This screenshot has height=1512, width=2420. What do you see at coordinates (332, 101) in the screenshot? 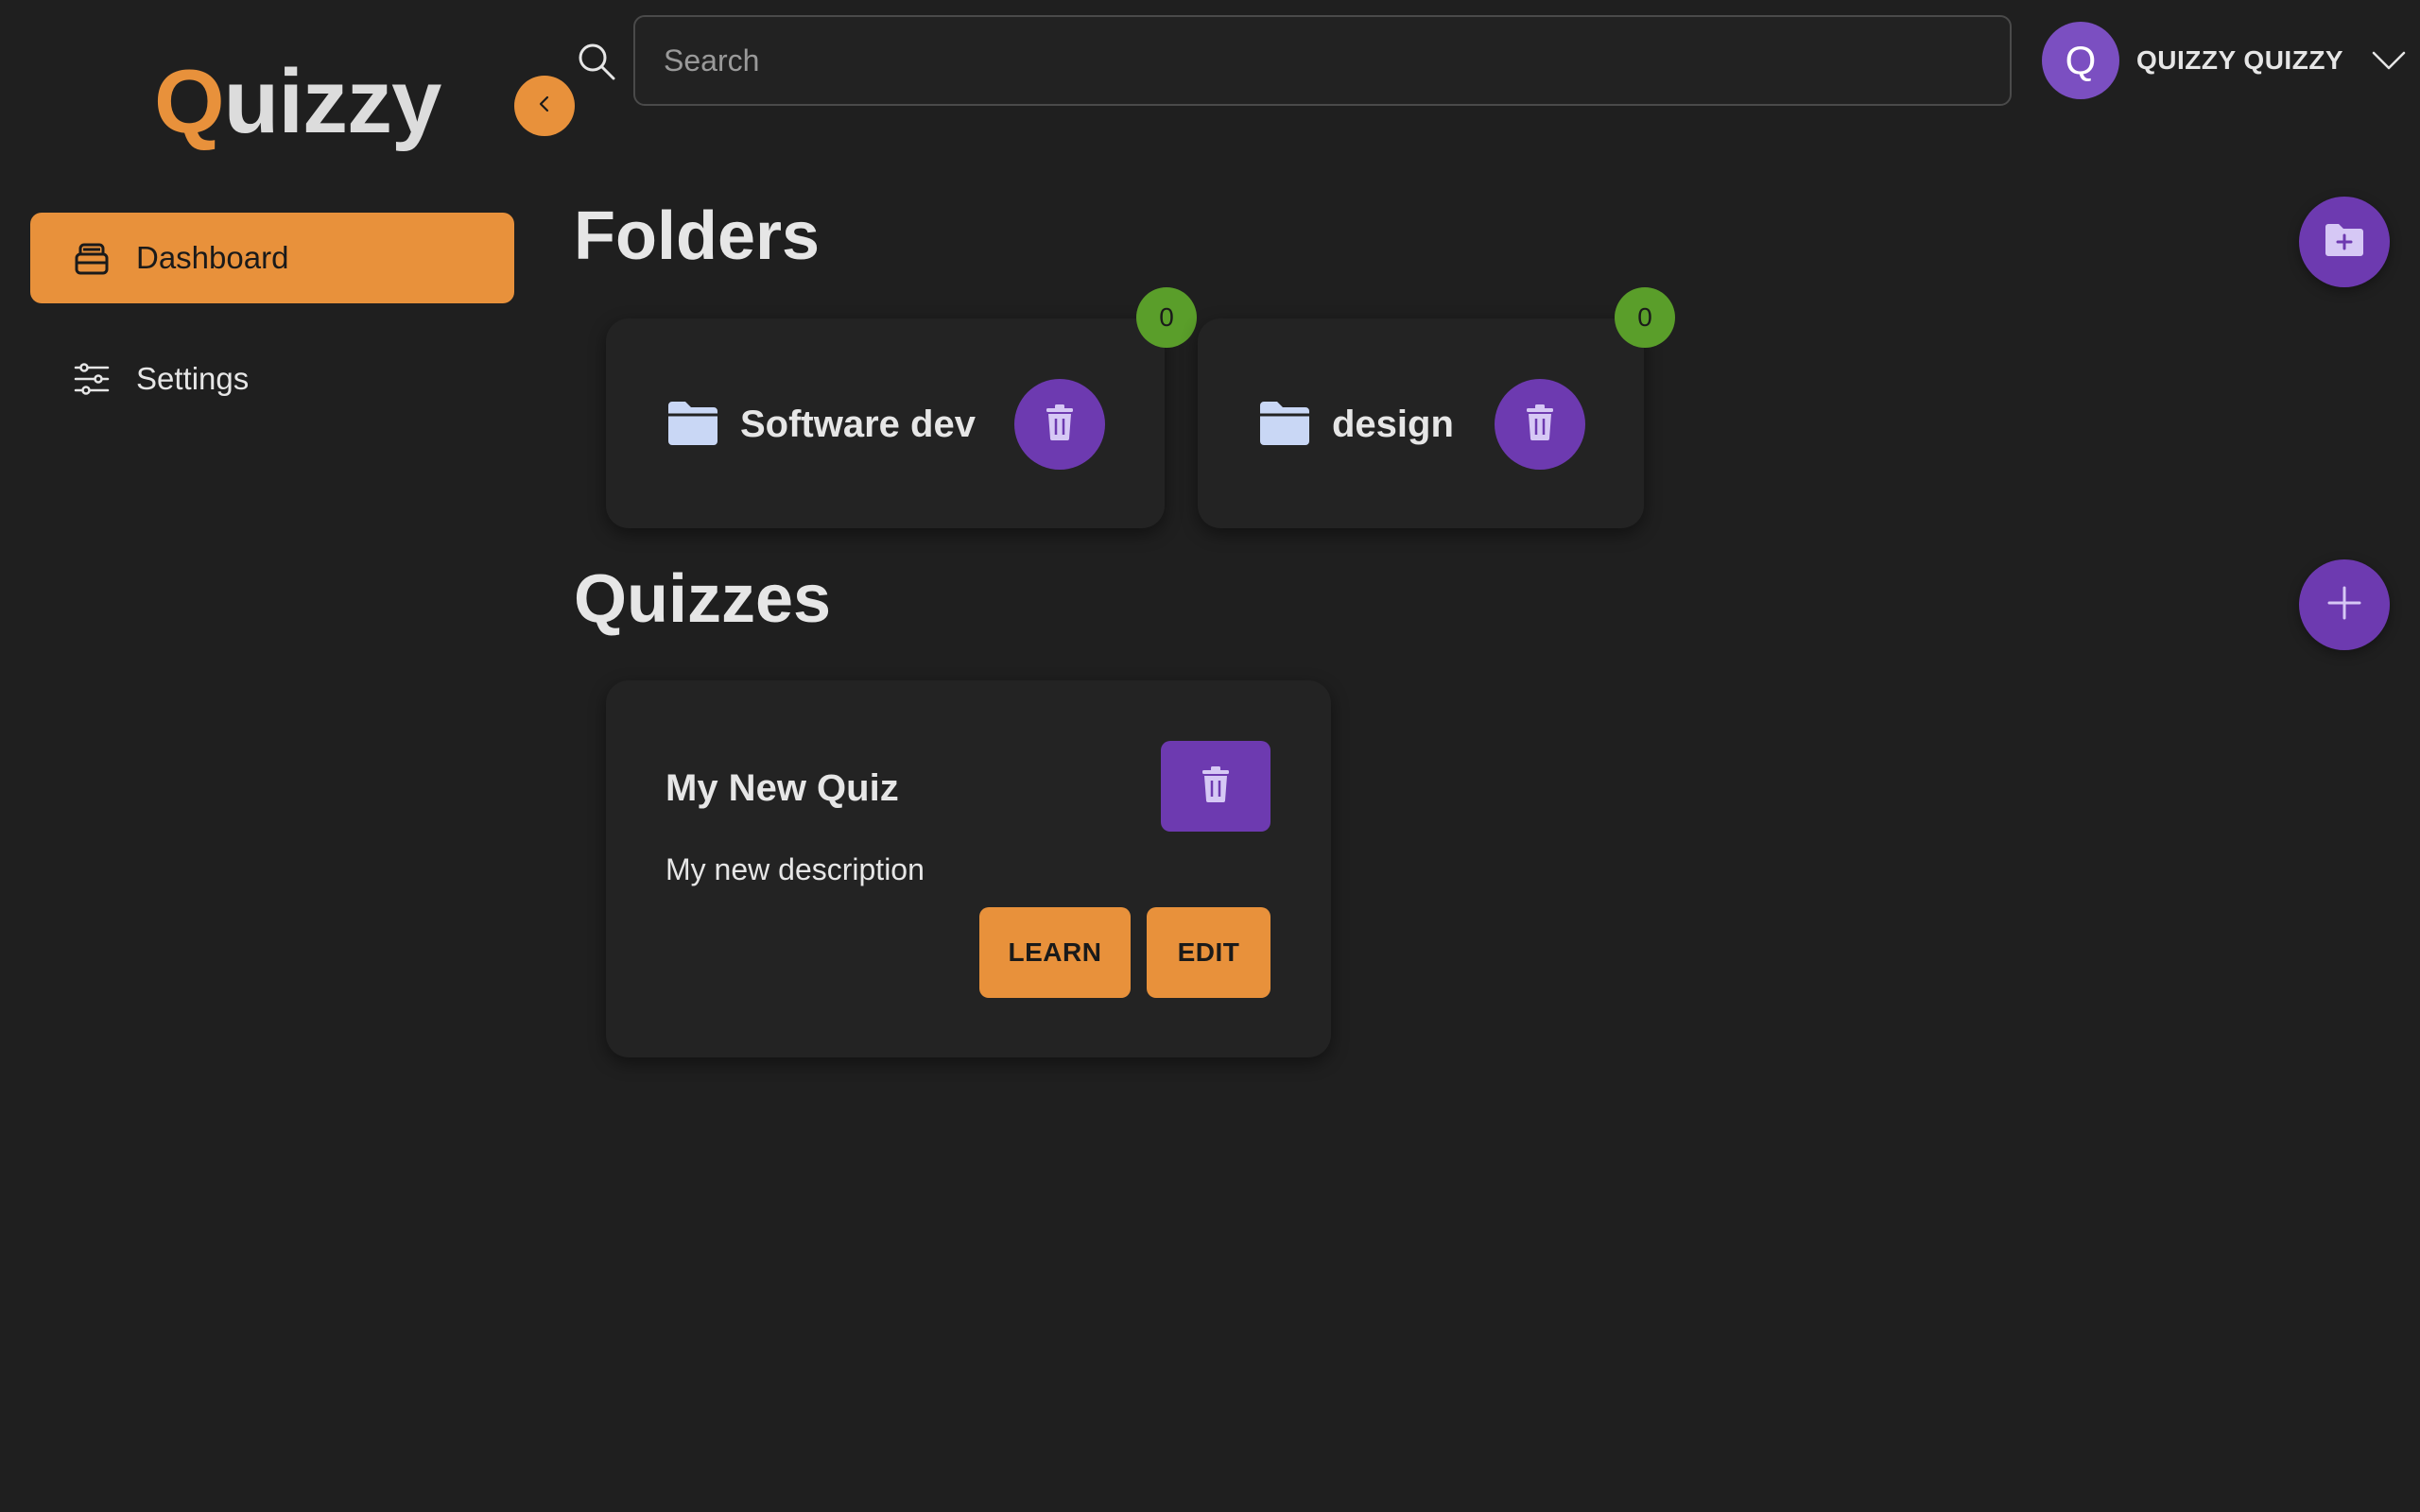
I see `logo-text: uizzy` at bounding box center [332, 101].